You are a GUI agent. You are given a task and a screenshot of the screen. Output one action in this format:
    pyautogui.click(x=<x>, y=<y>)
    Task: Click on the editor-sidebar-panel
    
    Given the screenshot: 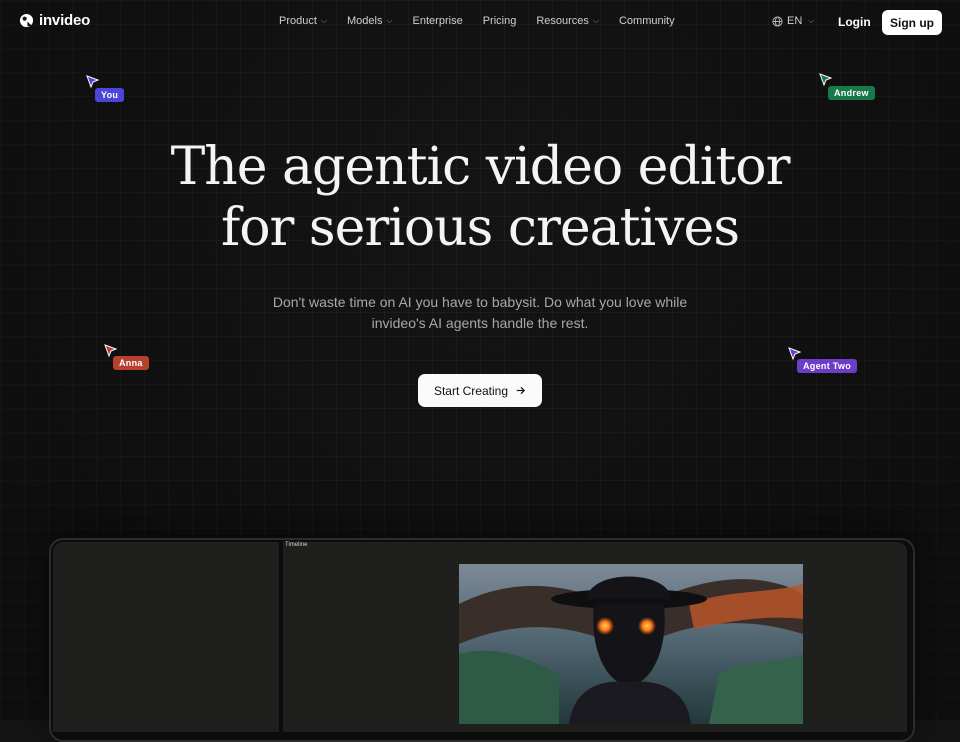 What is the action you would take?
    pyautogui.click(x=166, y=637)
    